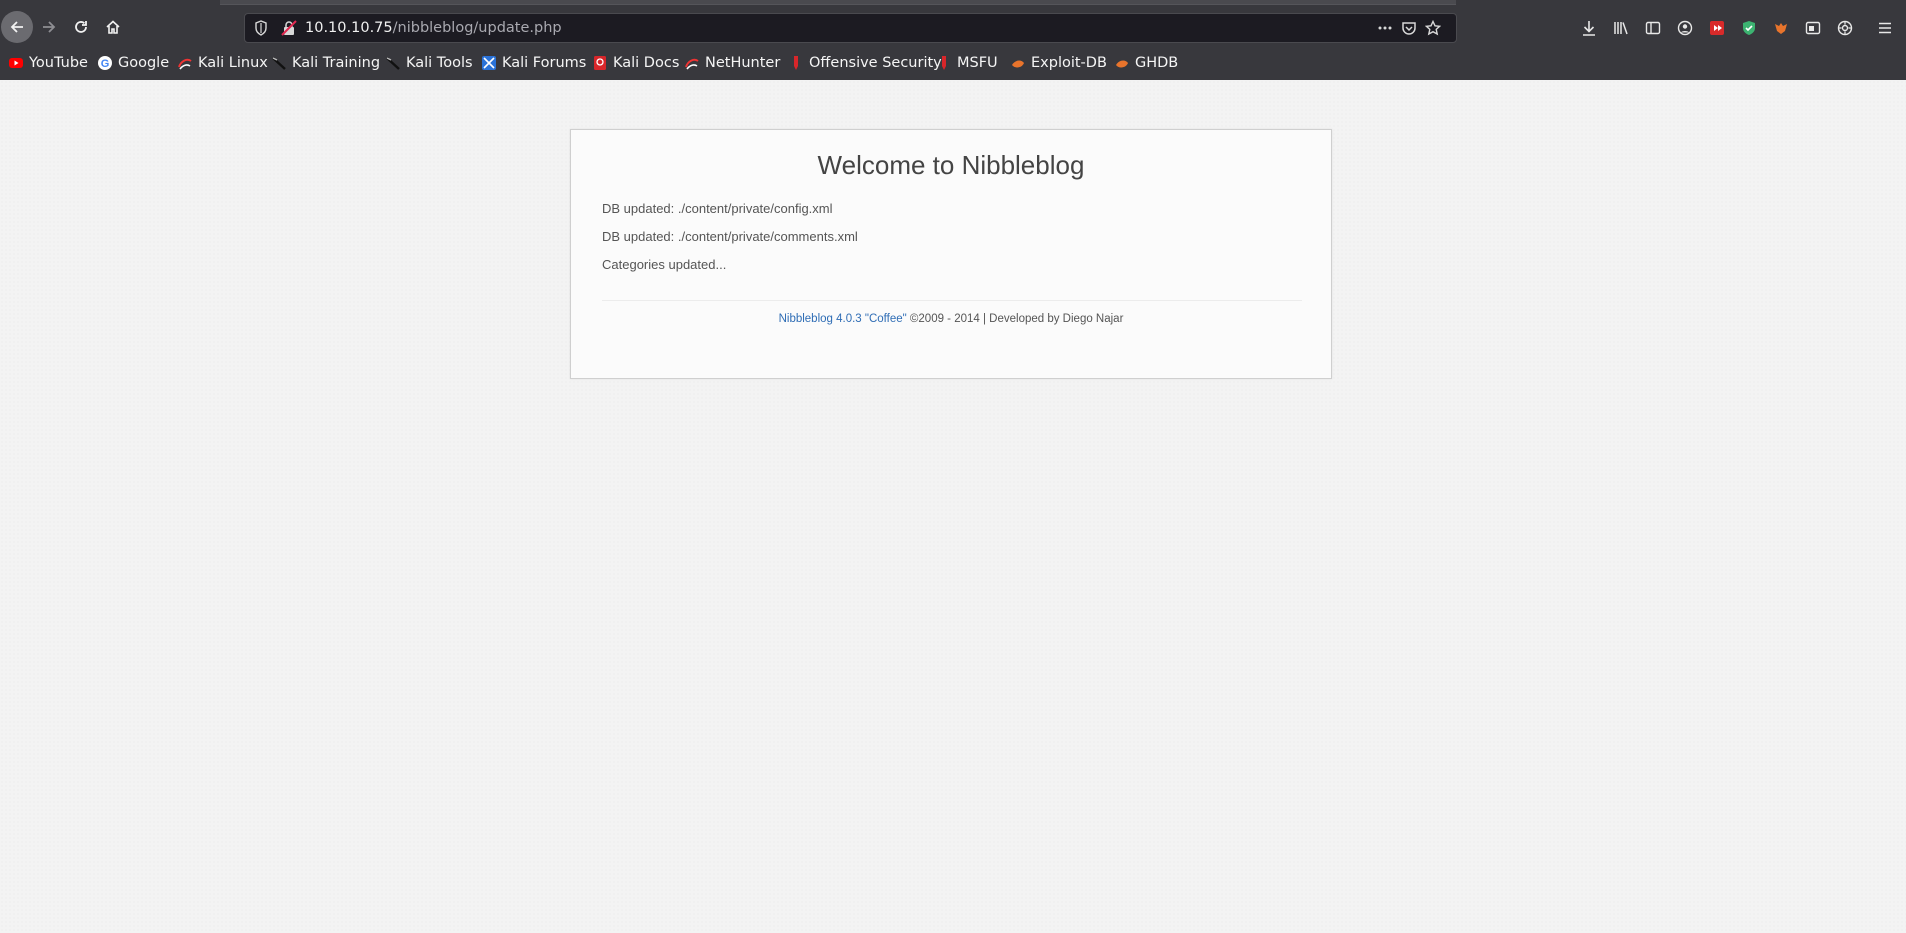  Describe the element at coordinates (850, 28) in the screenshot. I see `address-bar: 10.10.10.75/nibbleblog/update.php` at that location.